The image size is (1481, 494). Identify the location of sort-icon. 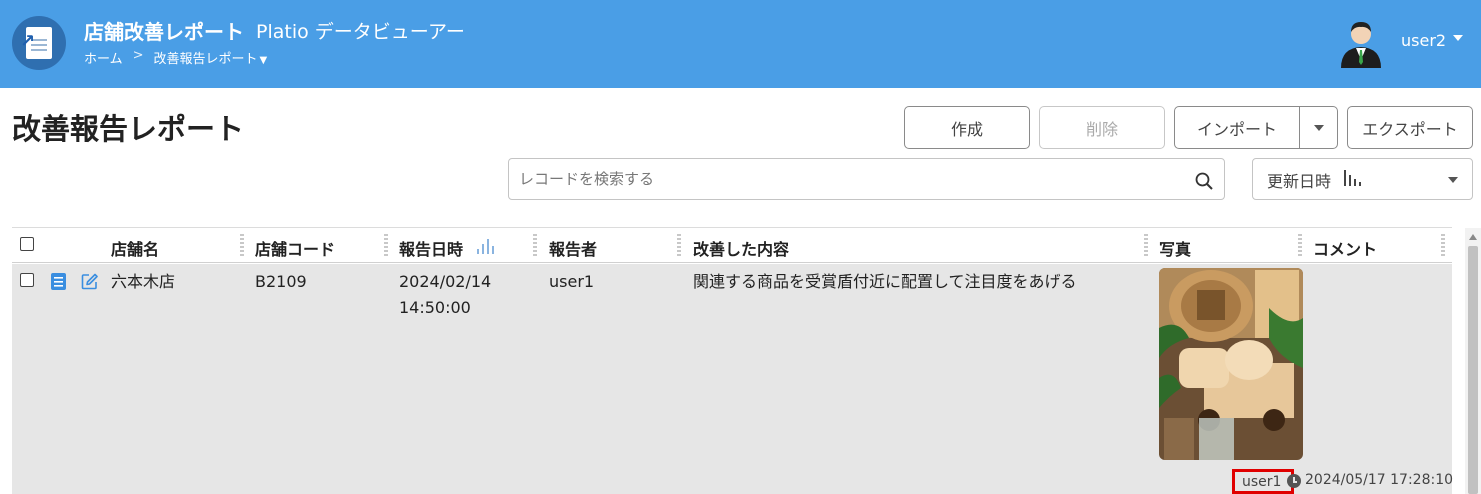
(485, 246).